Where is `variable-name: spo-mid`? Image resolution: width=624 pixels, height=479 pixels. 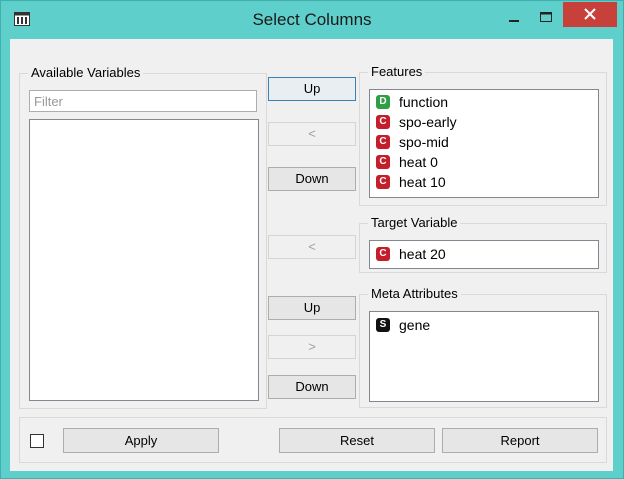
variable-name: spo-mid is located at coordinates (424, 142).